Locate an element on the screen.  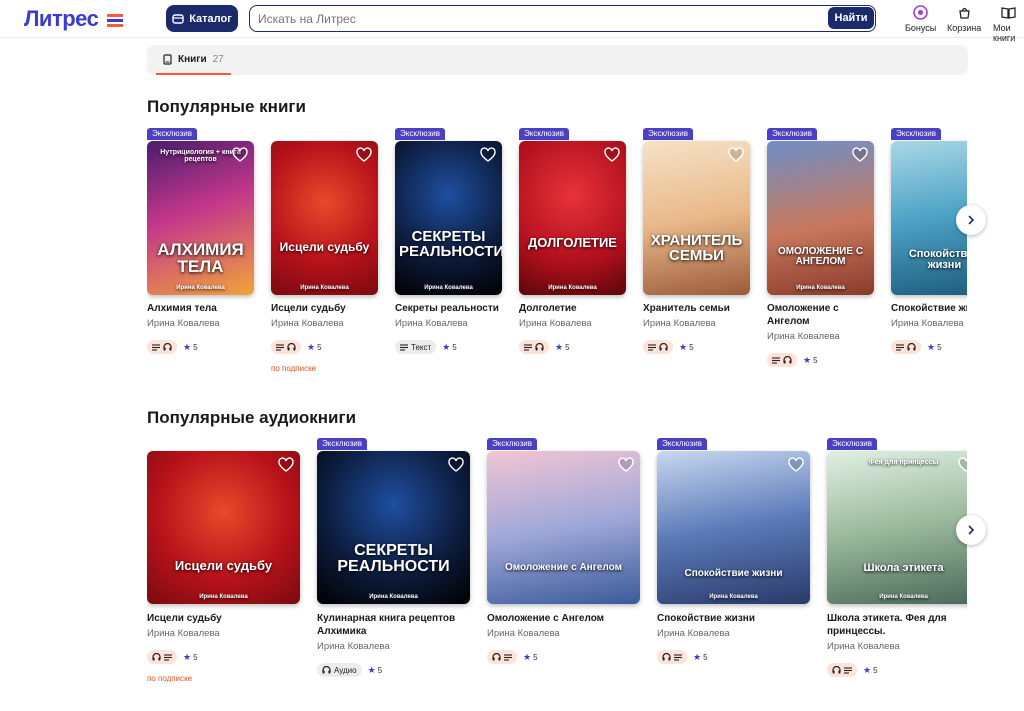
tab-books: Книги 27 is located at coordinates (193, 60).